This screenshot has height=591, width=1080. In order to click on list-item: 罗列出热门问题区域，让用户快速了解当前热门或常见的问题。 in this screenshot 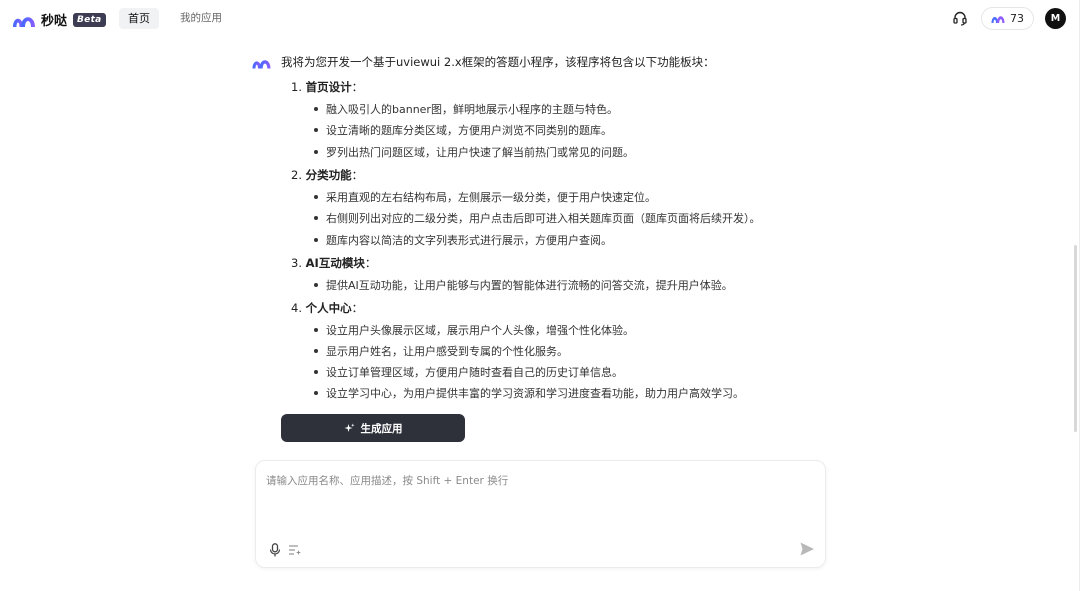, I will do `click(474, 152)`.